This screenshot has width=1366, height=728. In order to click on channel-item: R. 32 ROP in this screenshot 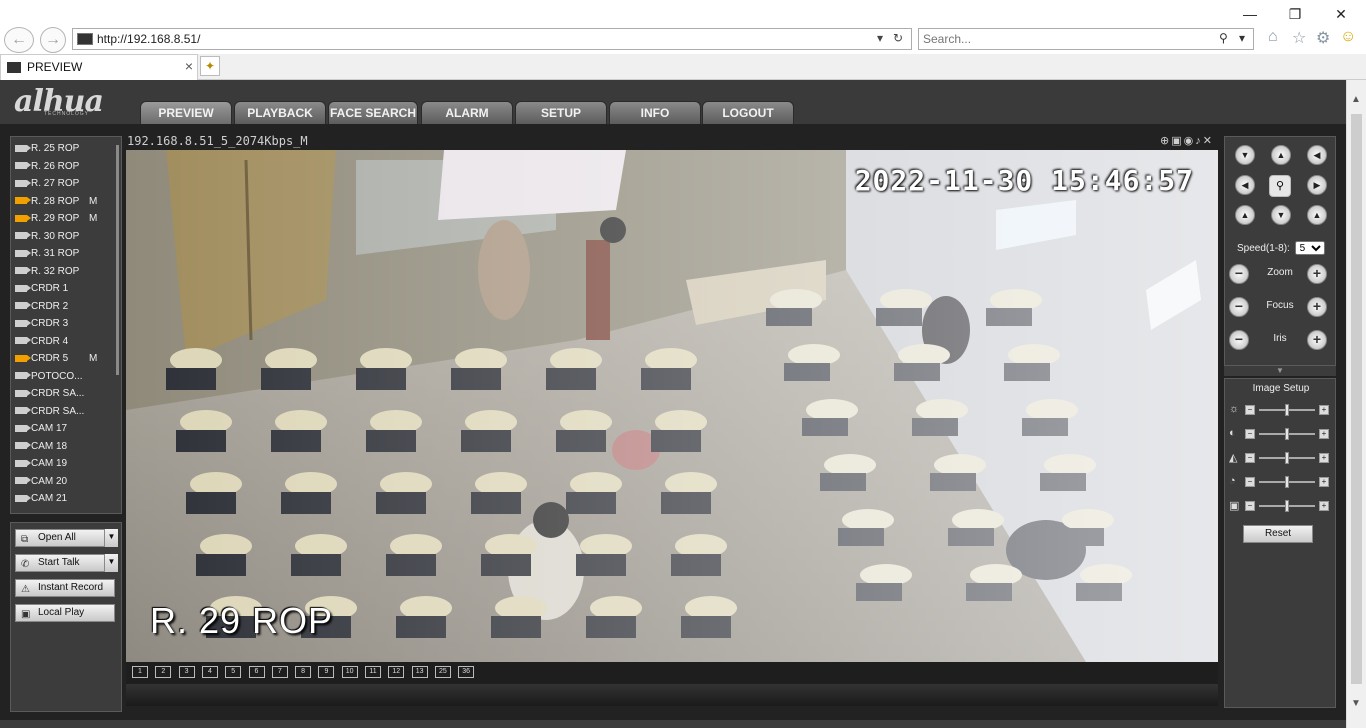, I will do `click(47, 274)`.